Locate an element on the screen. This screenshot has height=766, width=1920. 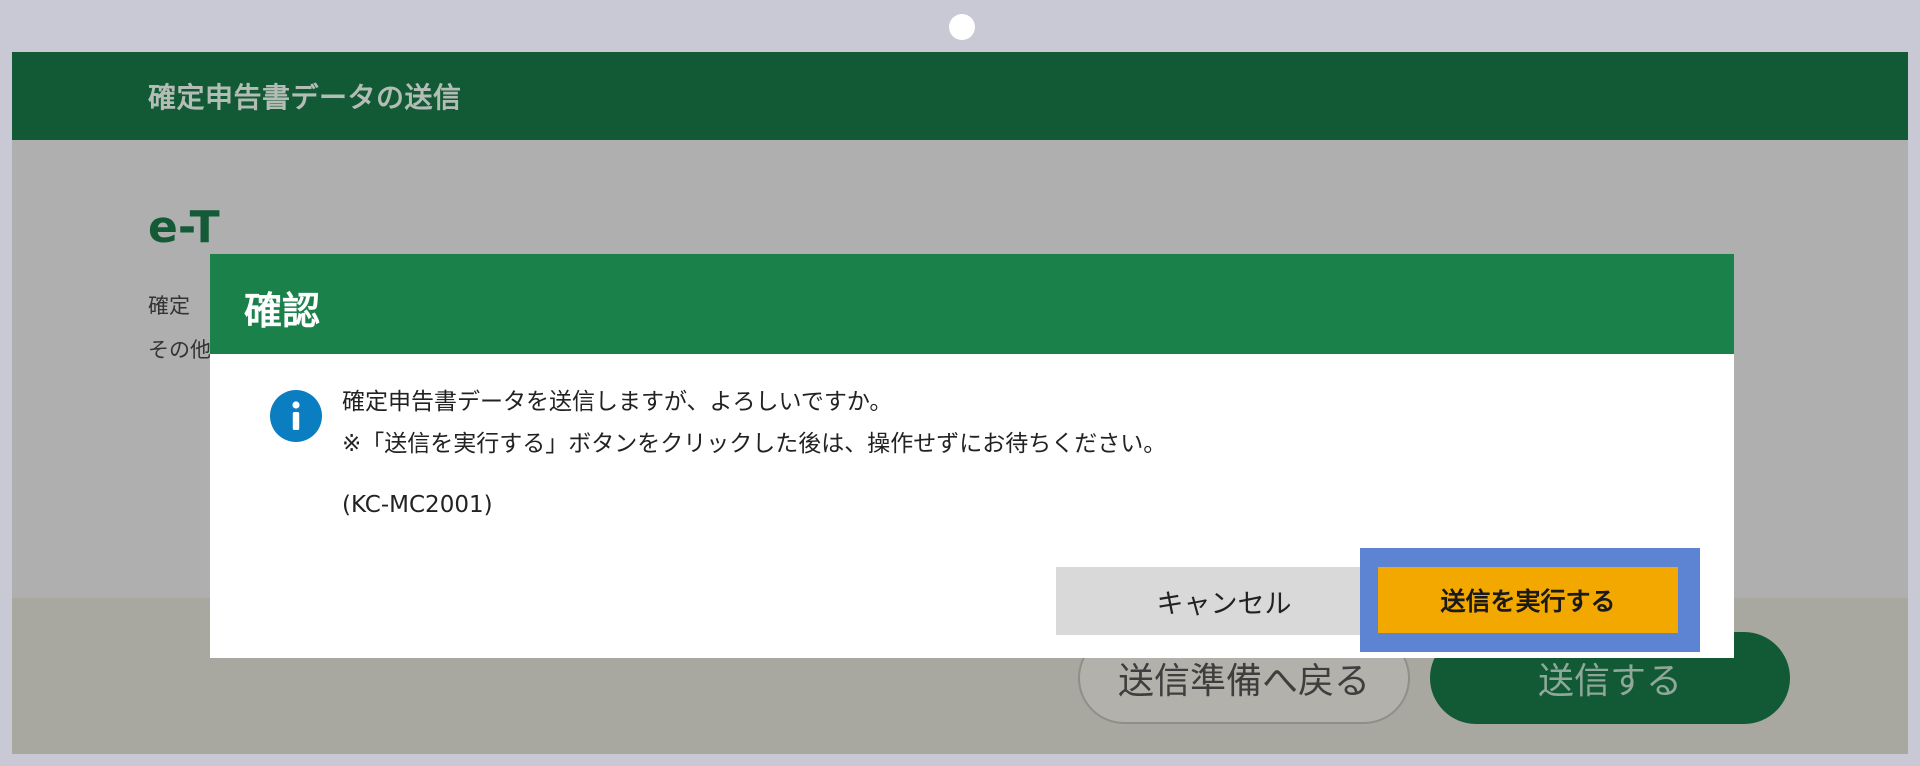
info-icon is located at coordinates (296, 416).